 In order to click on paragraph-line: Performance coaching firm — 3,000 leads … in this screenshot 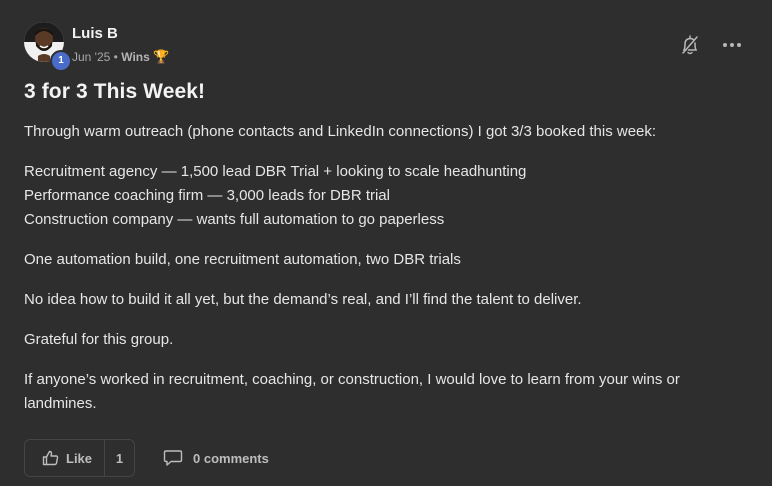, I will do `click(207, 195)`.